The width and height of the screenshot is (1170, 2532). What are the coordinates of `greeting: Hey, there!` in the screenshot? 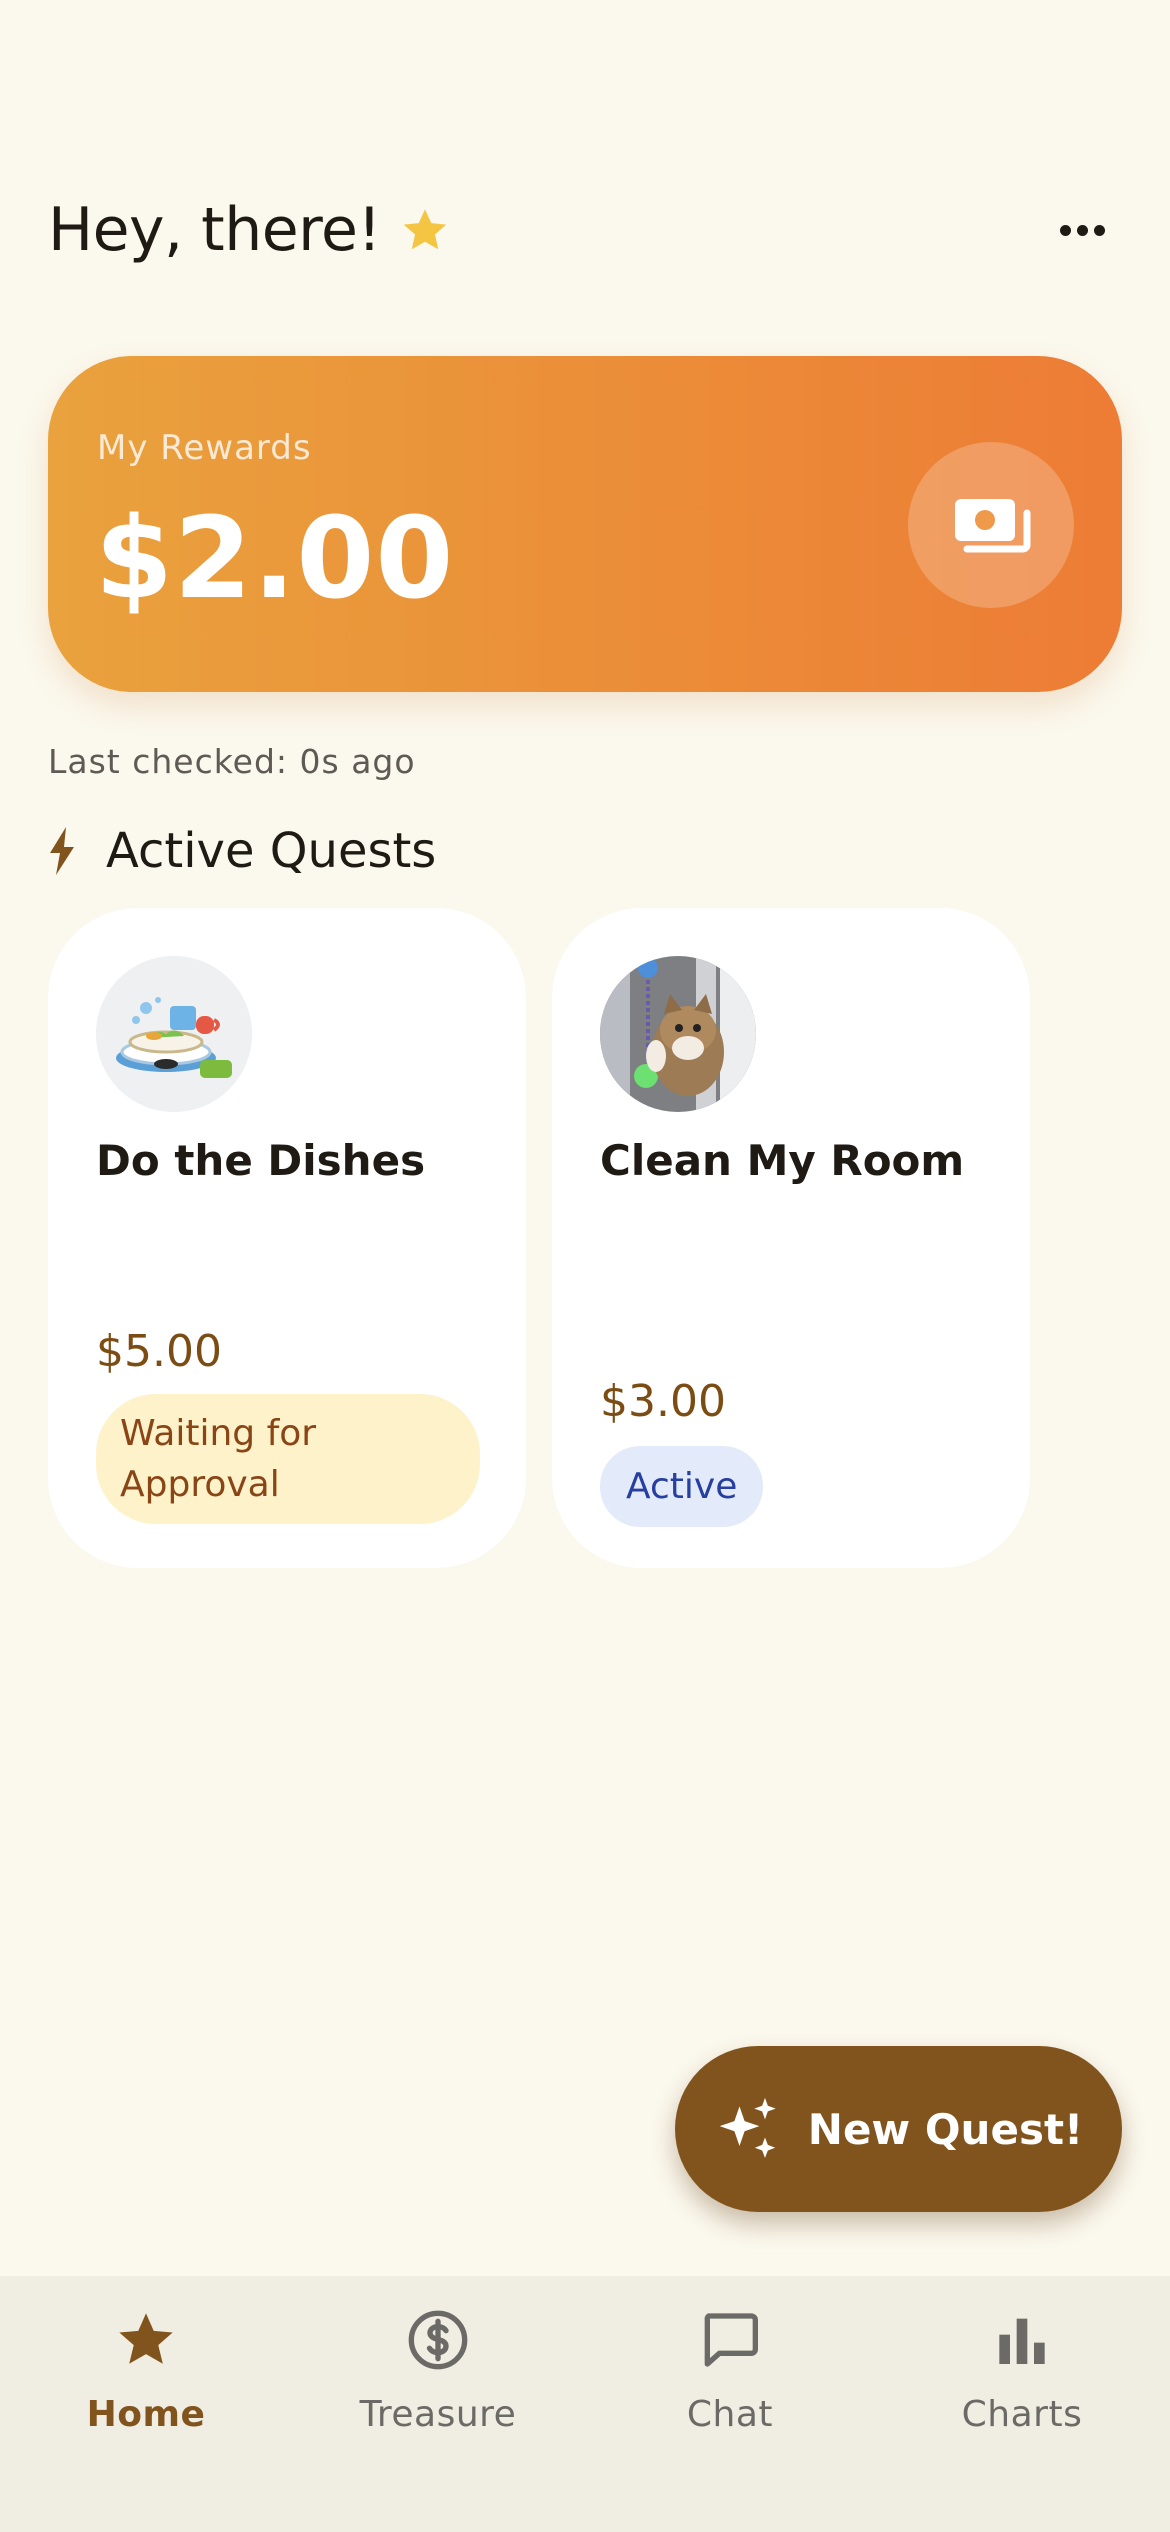 It's located at (249, 230).